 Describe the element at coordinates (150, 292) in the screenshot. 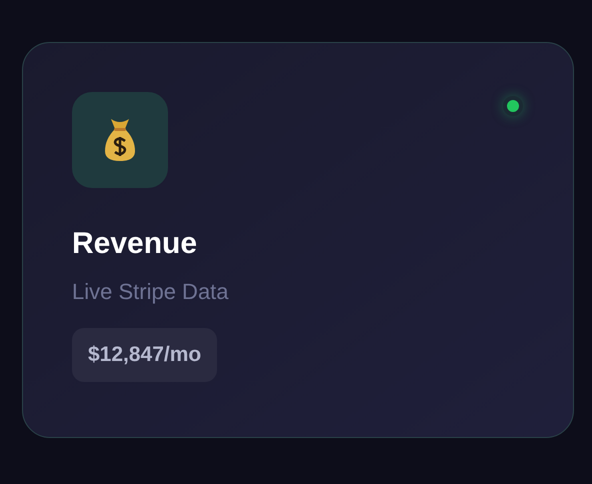

I see `card-subtitle: Live Stripe Data` at that location.